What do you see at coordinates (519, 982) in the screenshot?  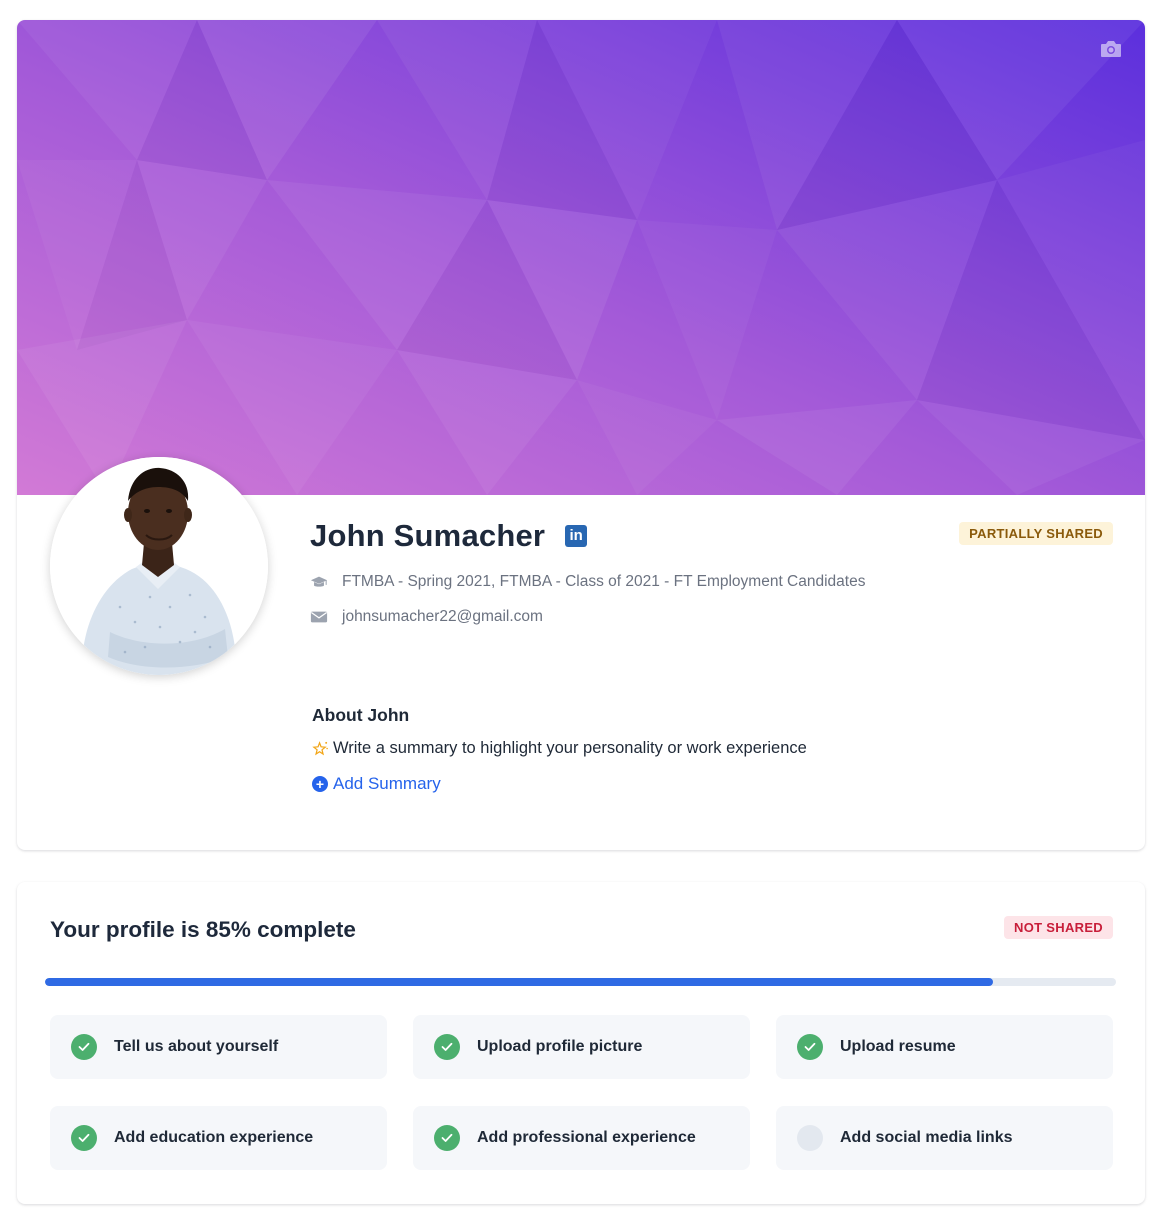 I see `completion-progress-fill` at bounding box center [519, 982].